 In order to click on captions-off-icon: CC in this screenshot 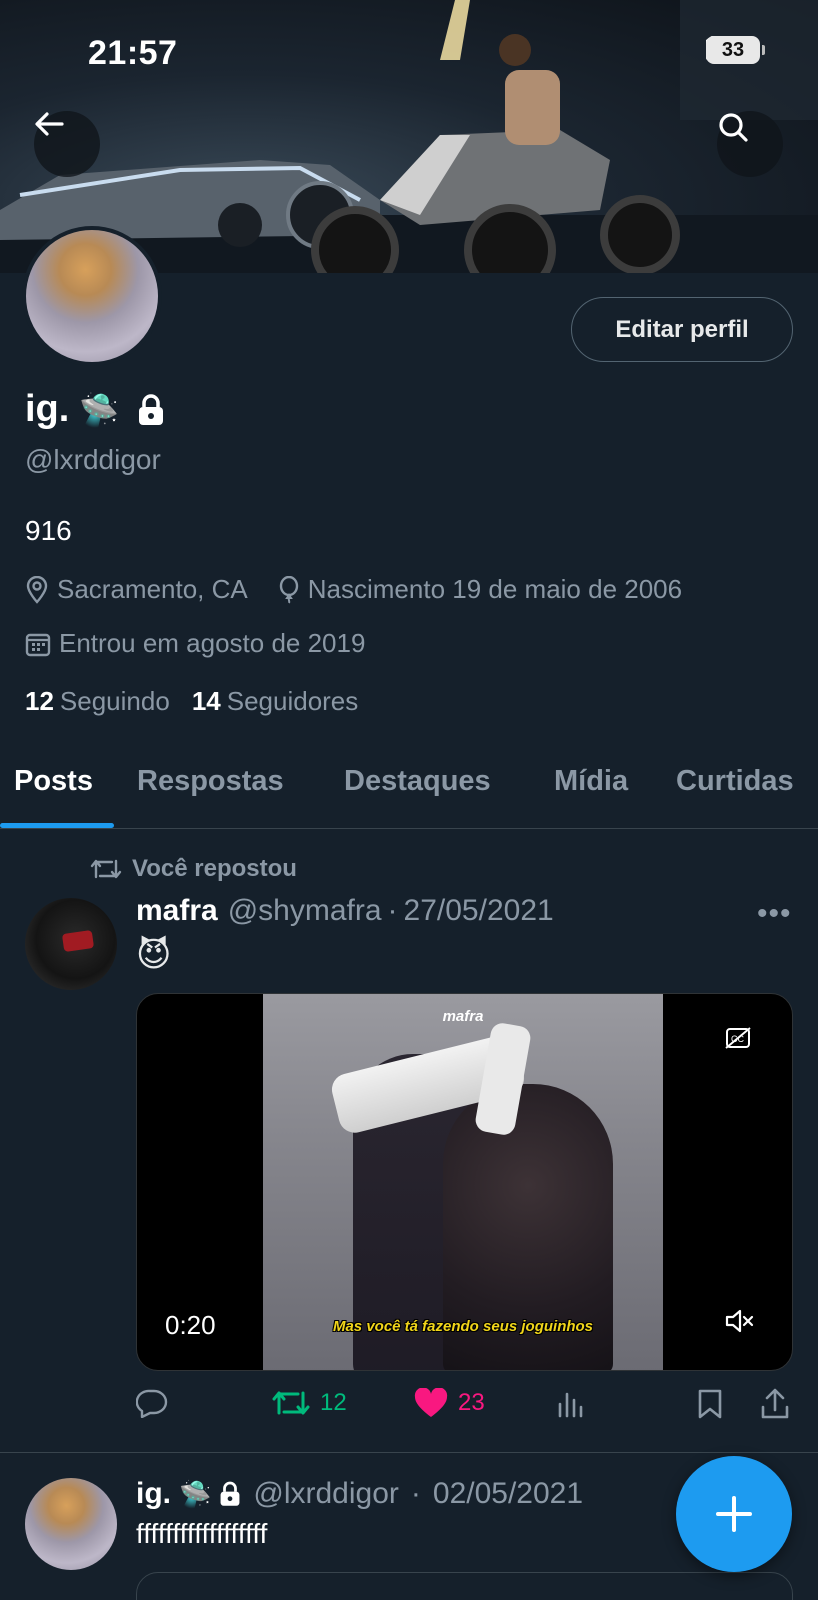, I will do `click(738, 1038)`.